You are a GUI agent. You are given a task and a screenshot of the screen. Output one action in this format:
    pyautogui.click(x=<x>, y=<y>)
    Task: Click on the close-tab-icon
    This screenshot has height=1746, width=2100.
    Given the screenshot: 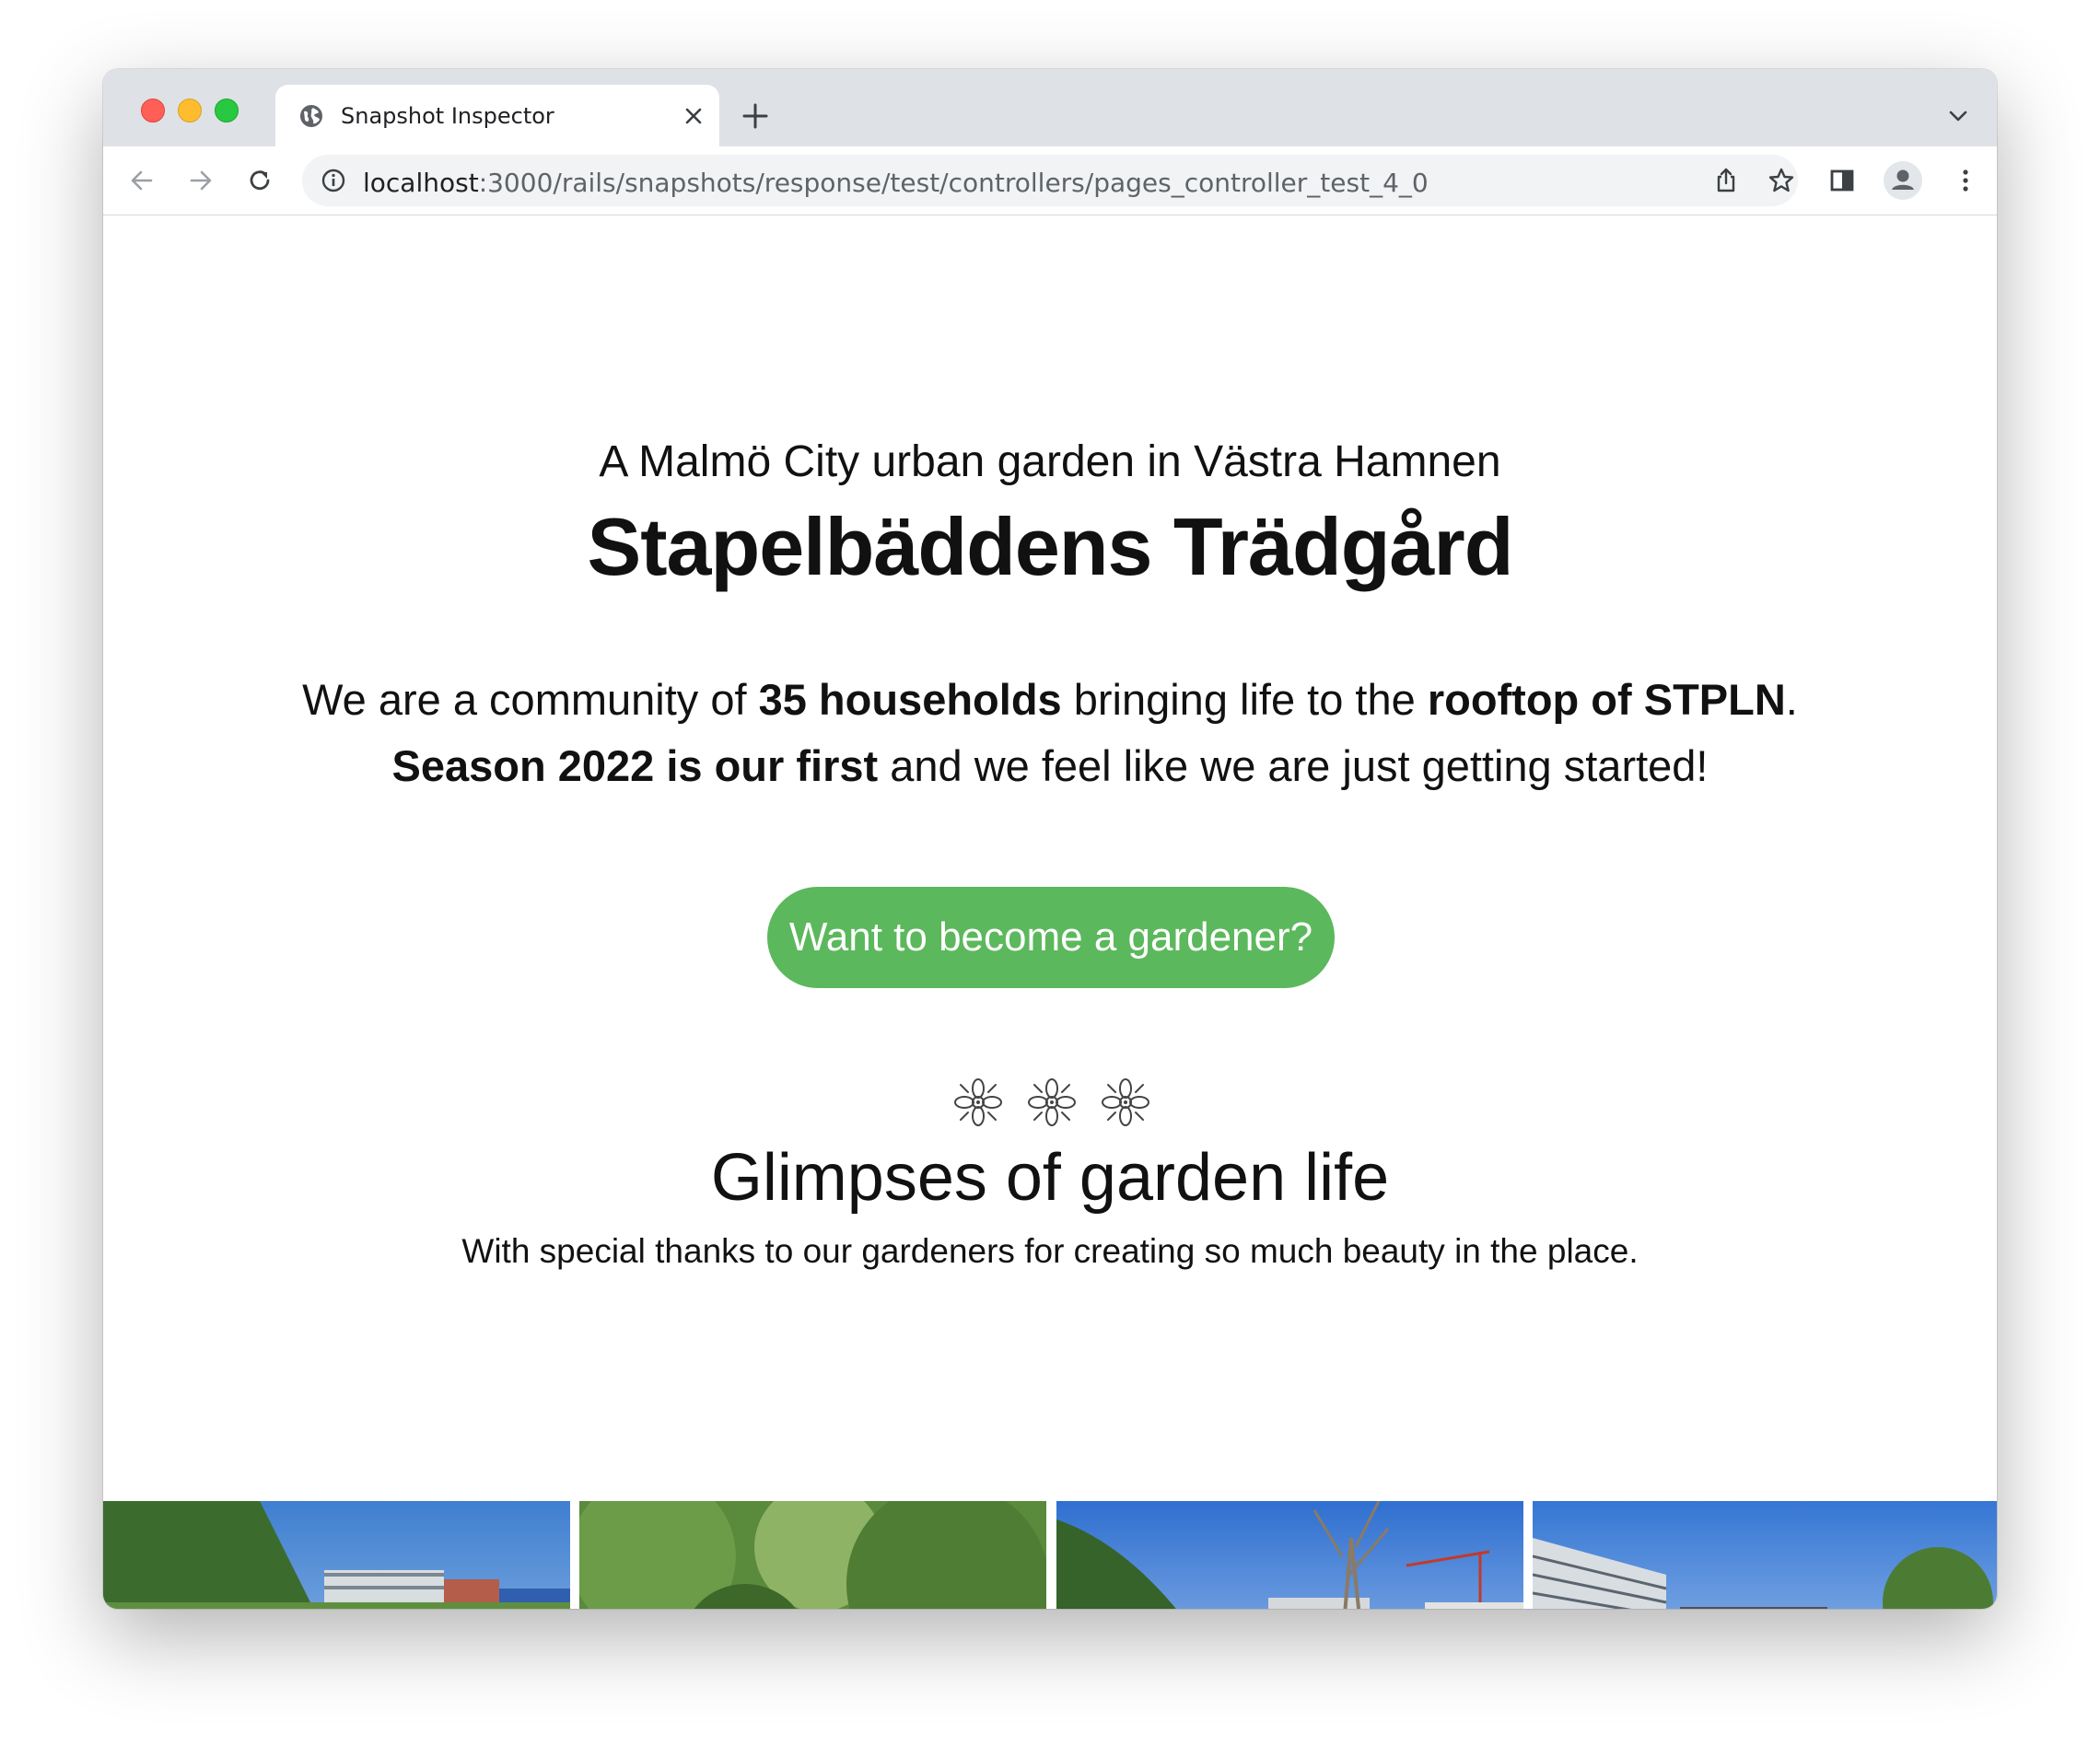 What is the action you would take?
    pyautogui.click(x=693, y=116)
    